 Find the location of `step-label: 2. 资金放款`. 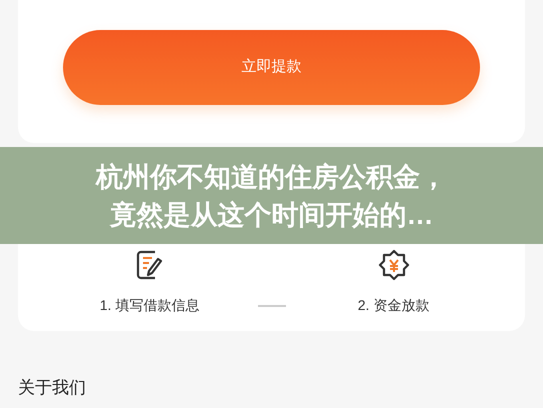

step-label: 2. 资金放款 is located at coordinates (394, 305).